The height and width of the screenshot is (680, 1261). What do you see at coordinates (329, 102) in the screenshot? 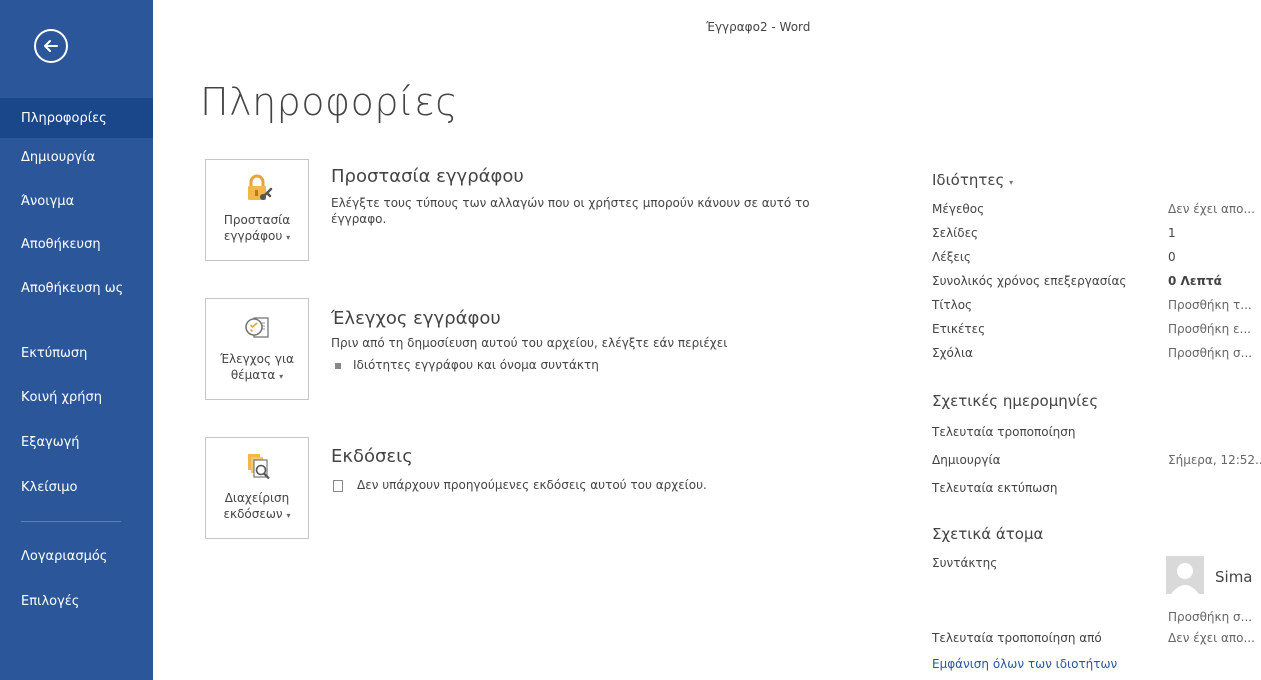
I see `page-title: Πληροφορίες` at bounding box center [329, 102].